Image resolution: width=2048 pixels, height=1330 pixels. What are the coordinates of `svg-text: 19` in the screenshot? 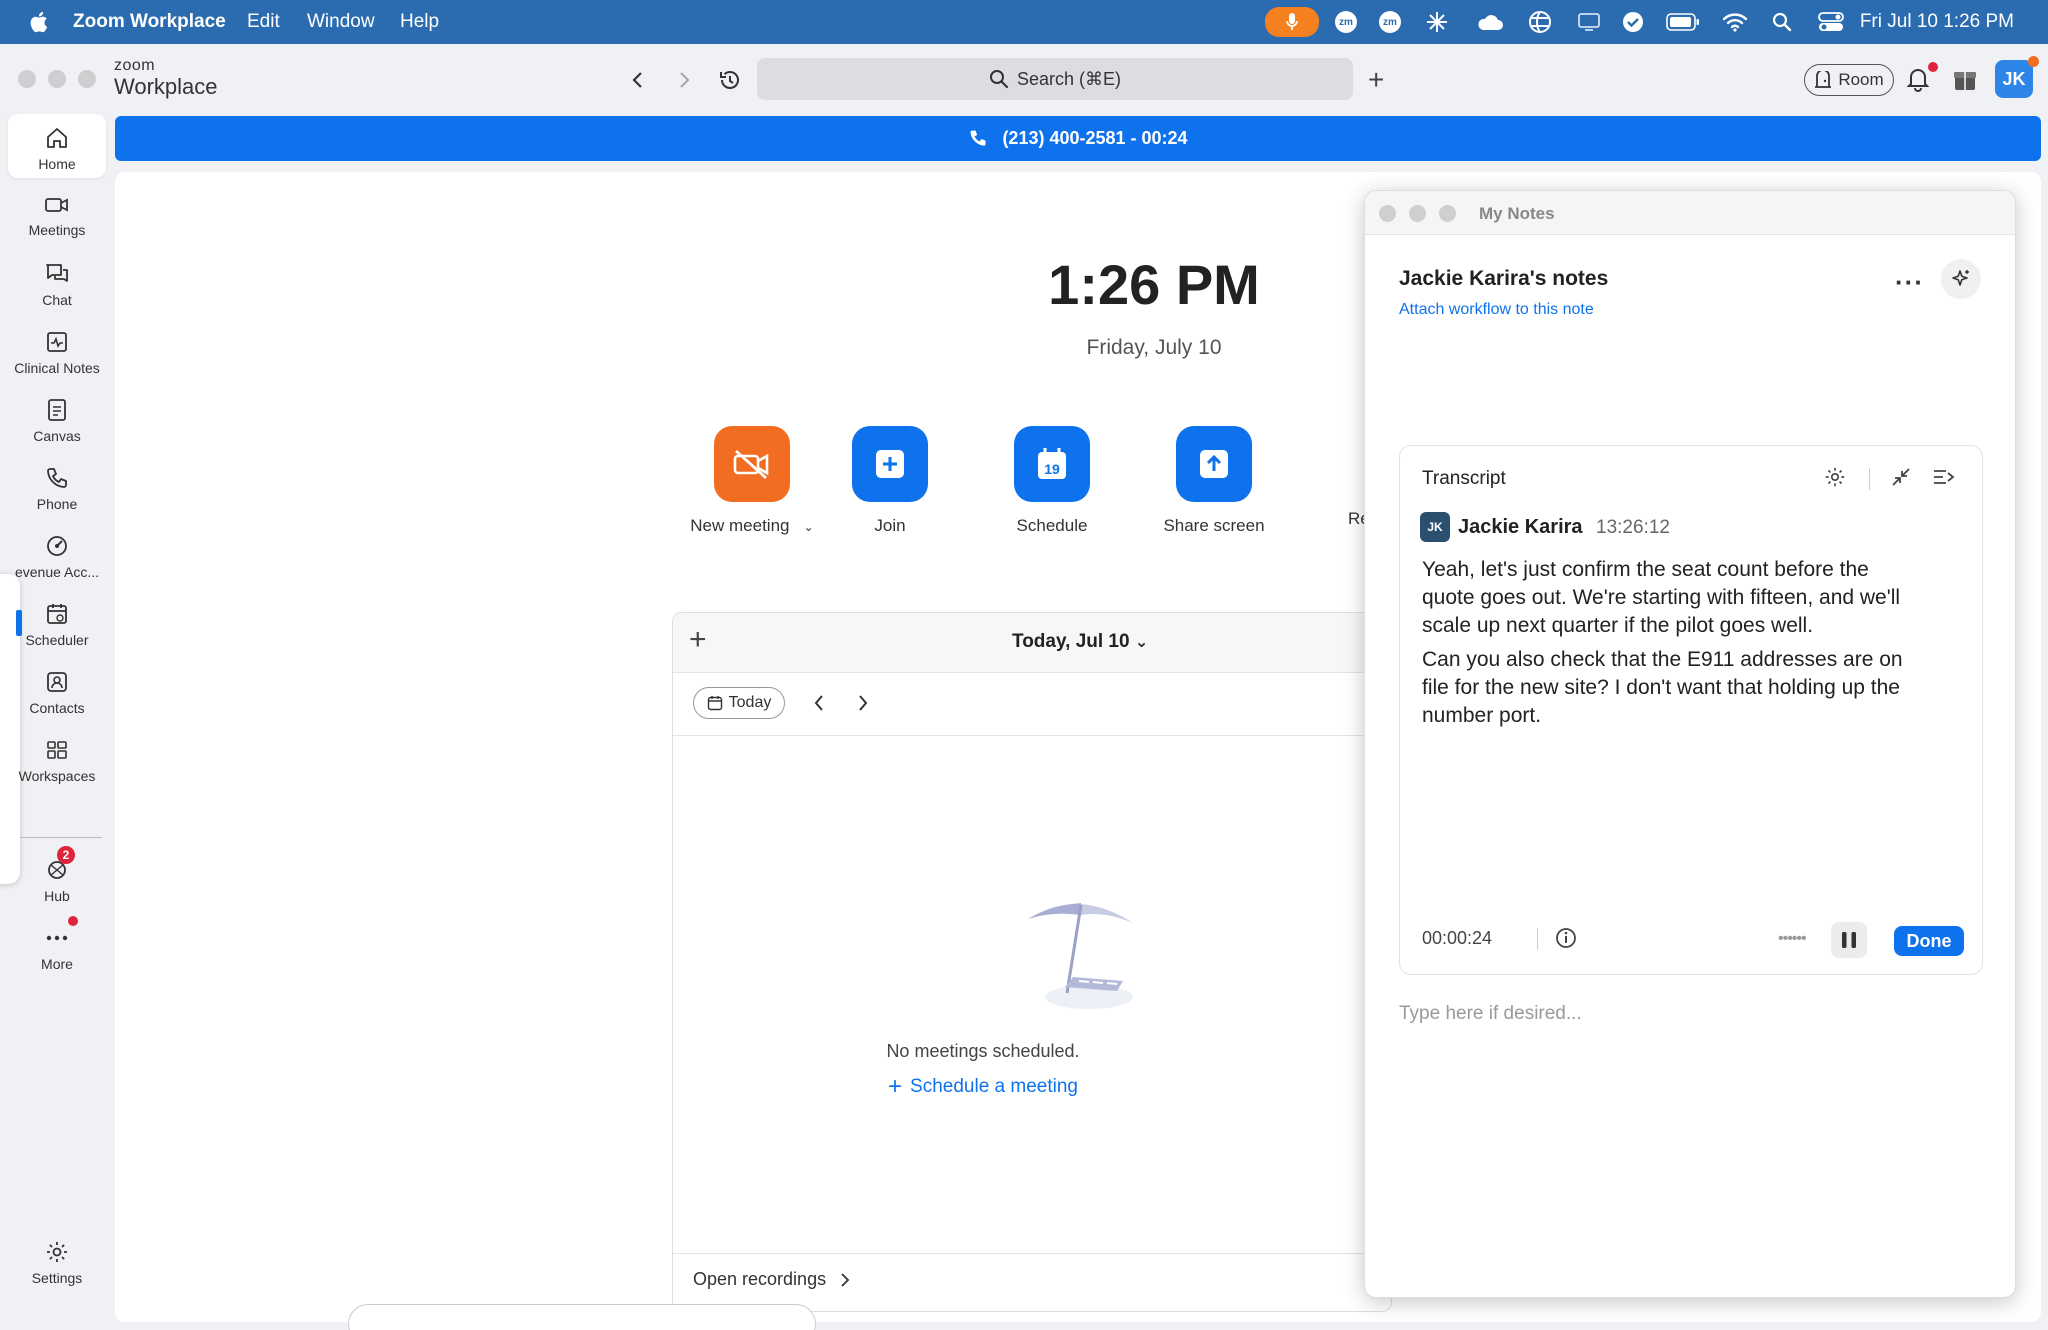 It's located at (1052, 469).